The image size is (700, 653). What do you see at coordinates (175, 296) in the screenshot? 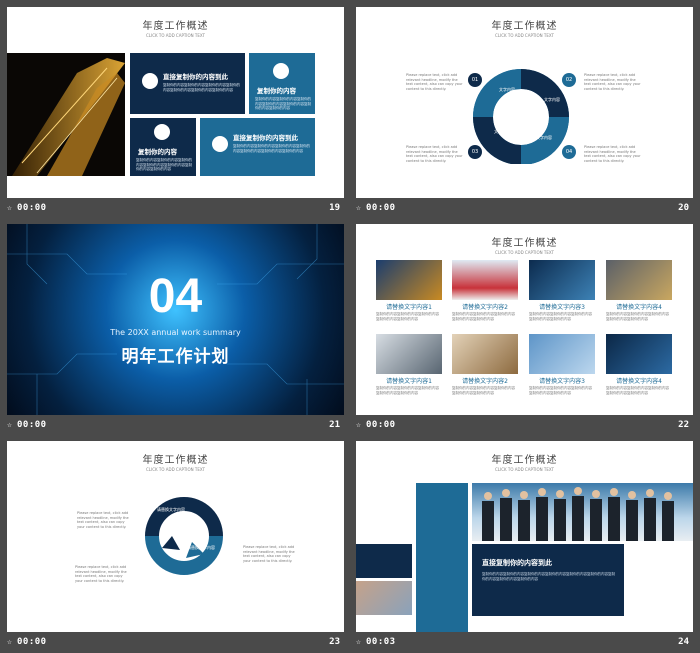
I see `section-number: 04` at bounding box center [175, 296].